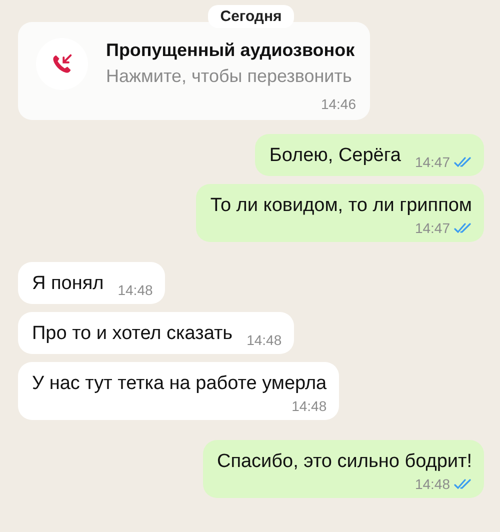 This screenshot has width=500, height=532. What do you see at coordinates (229, 76) in the screenshot?
I see `call-subtitle: Нажмите, чтобы перезвонить` at bounding box center [229, 76].